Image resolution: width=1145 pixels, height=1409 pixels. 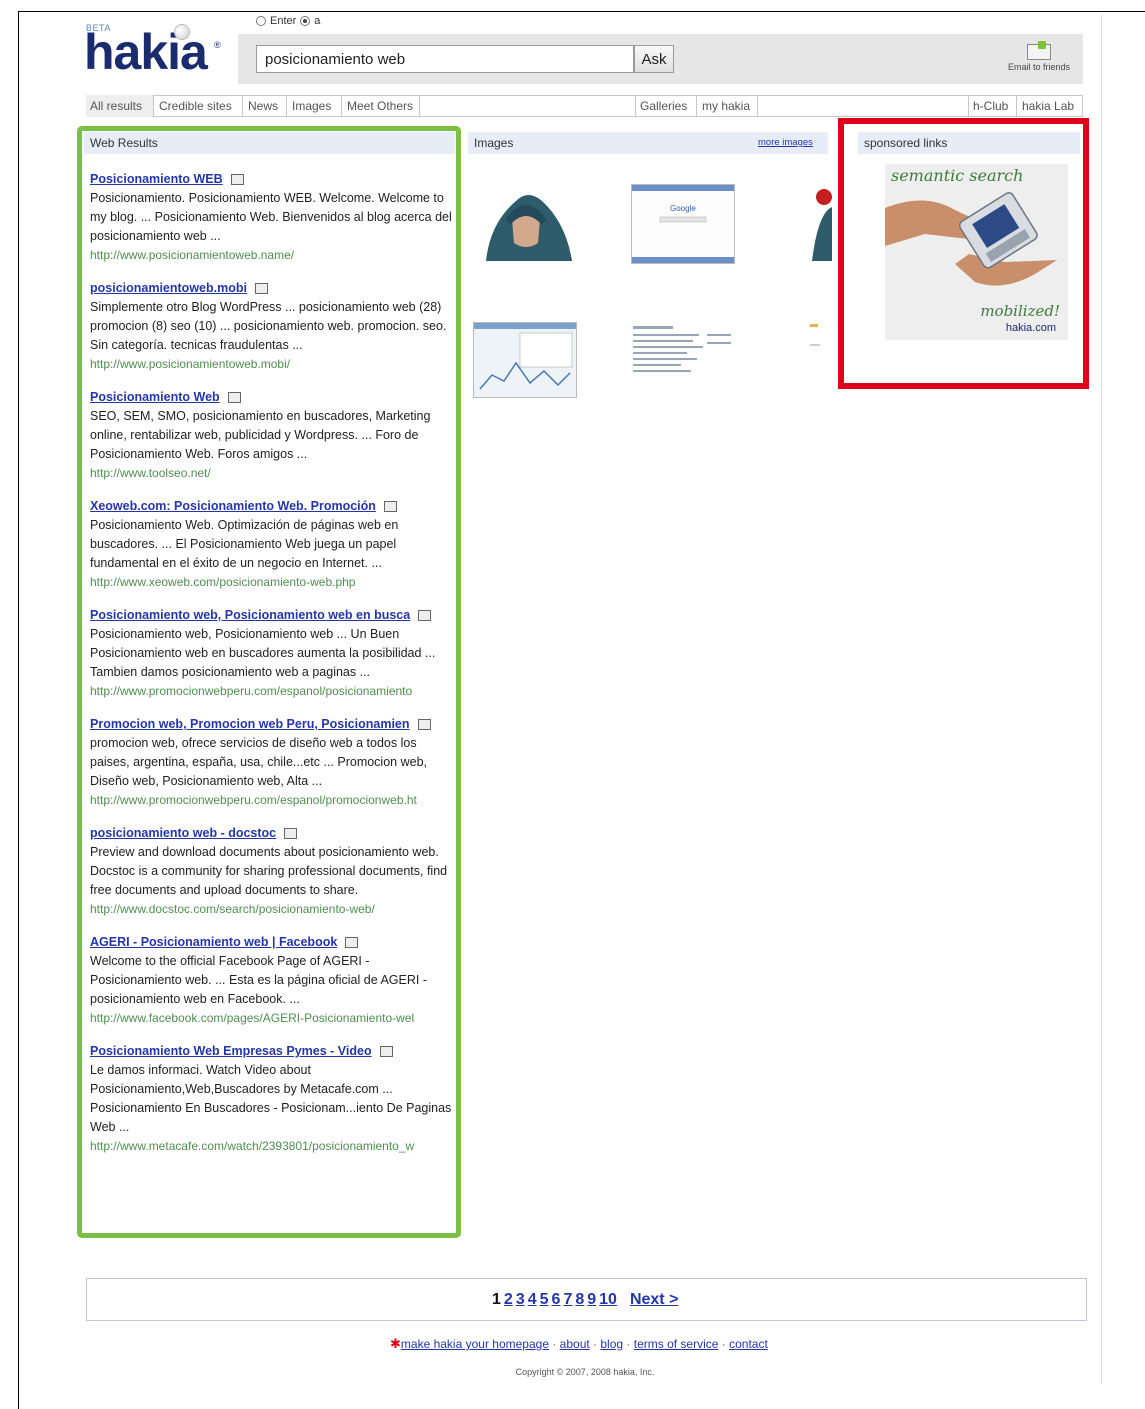 I want to click on page-link: 3, so click(x=520, y=1300).